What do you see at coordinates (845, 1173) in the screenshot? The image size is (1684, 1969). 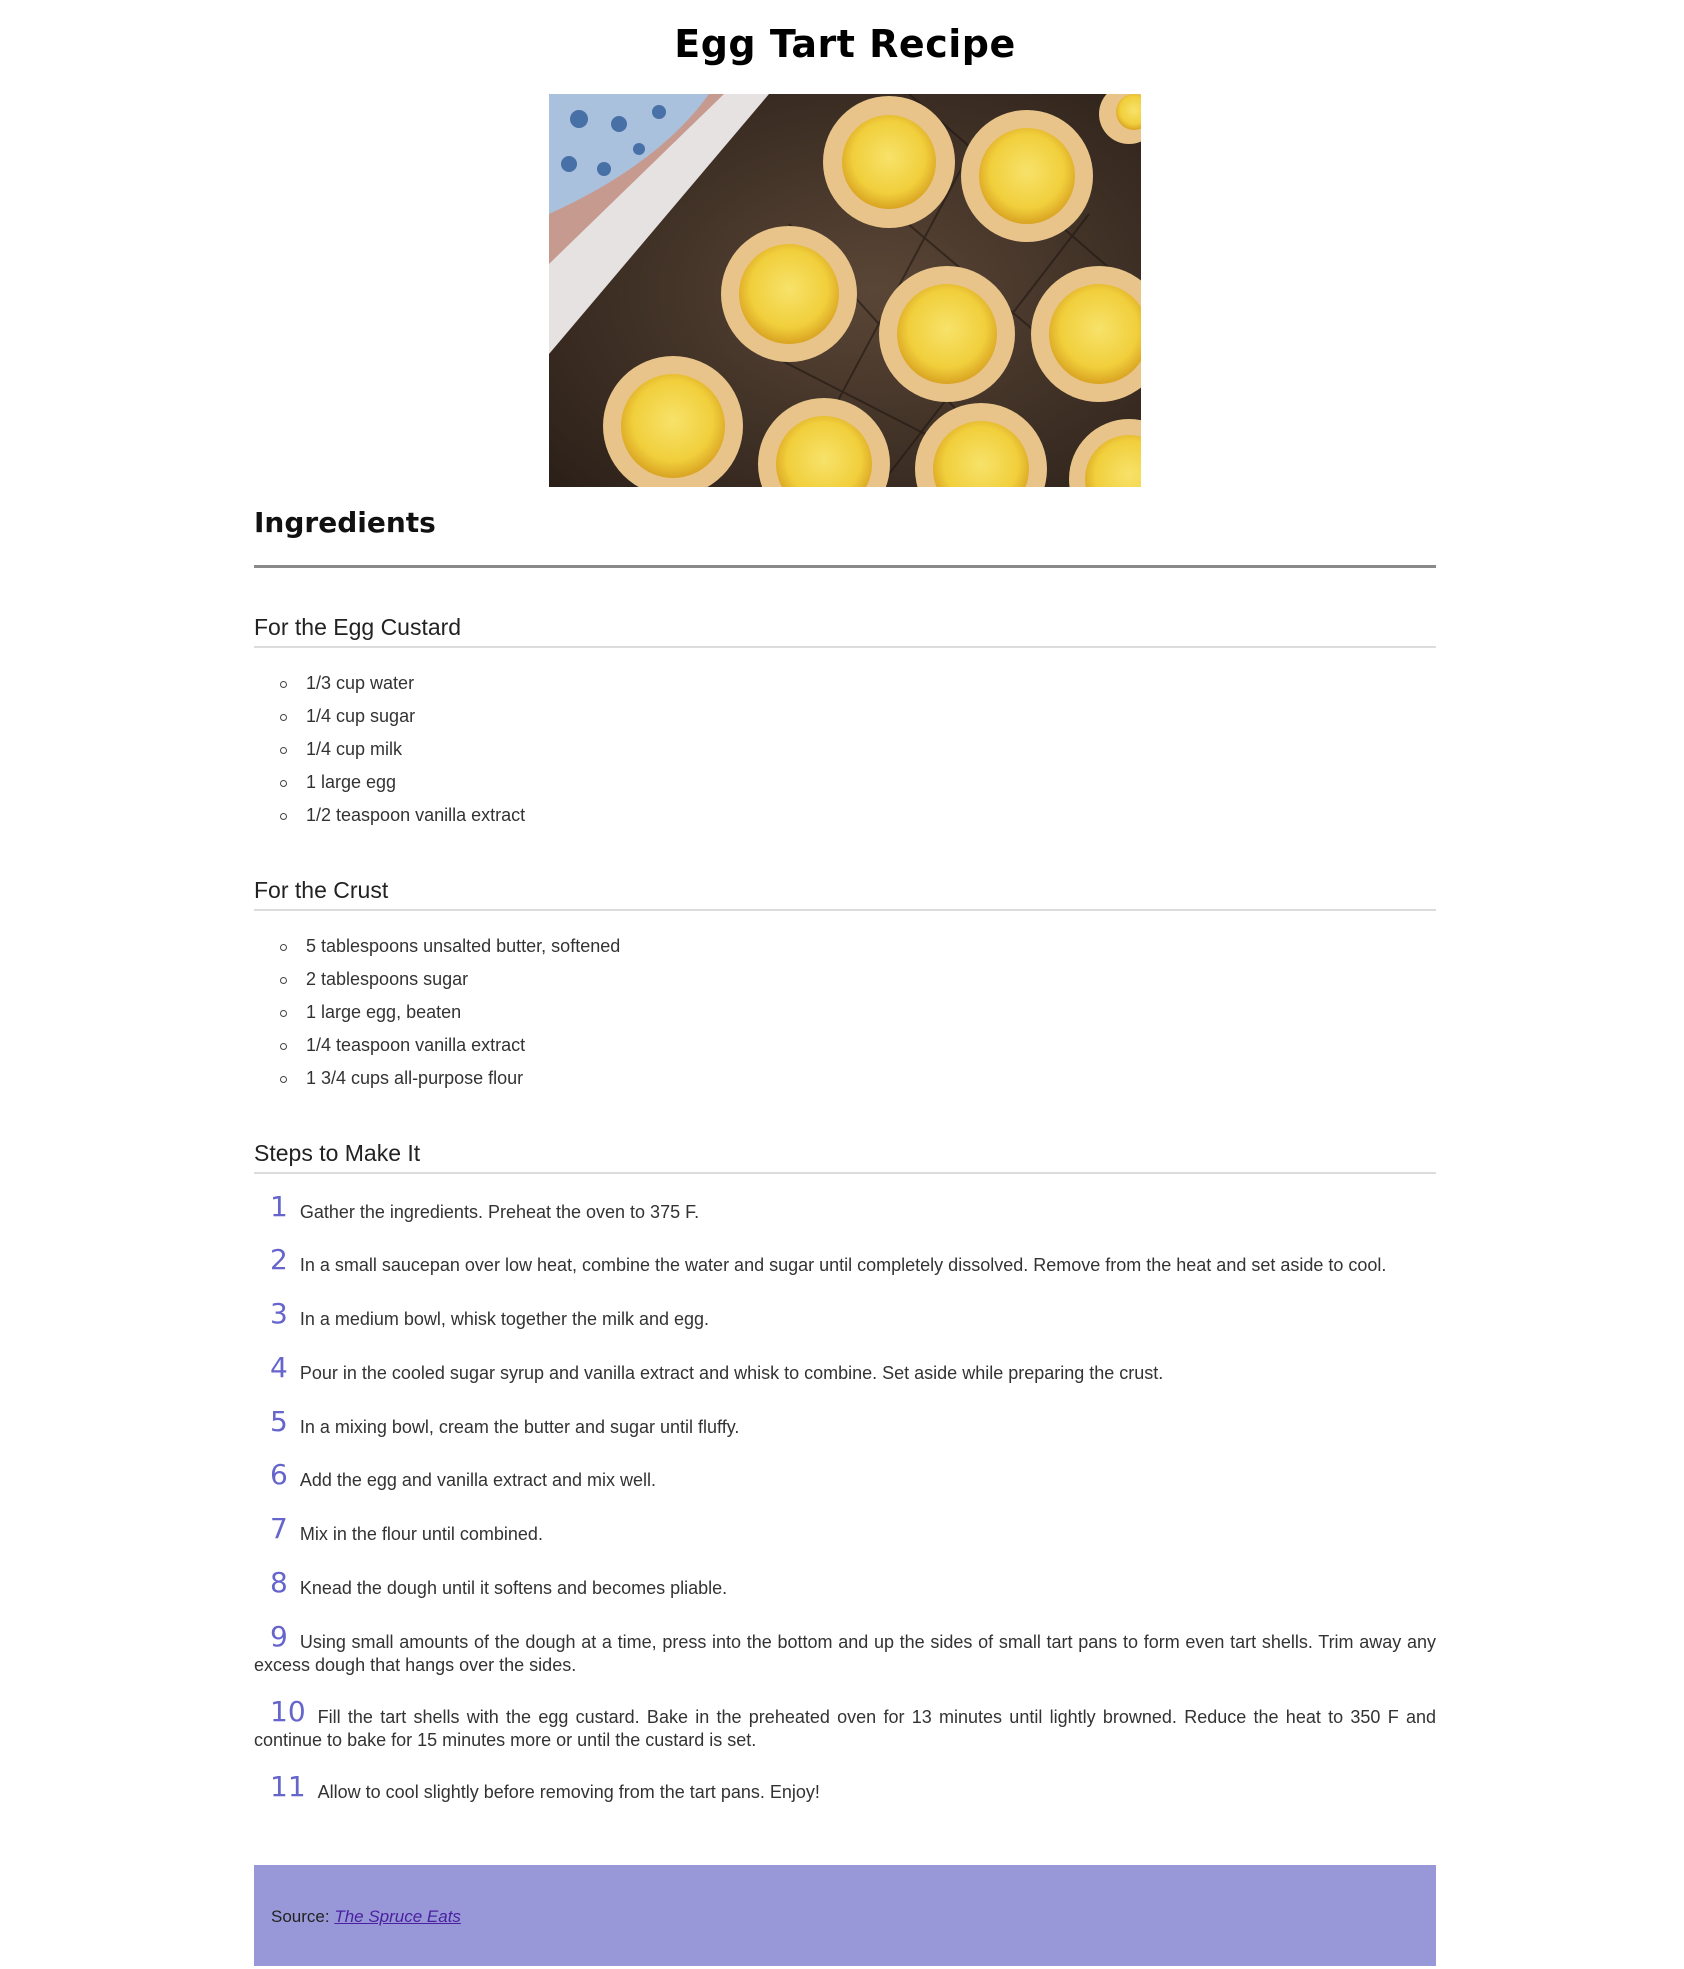 I see `steps-divider` at bounding box center [845, 1173].